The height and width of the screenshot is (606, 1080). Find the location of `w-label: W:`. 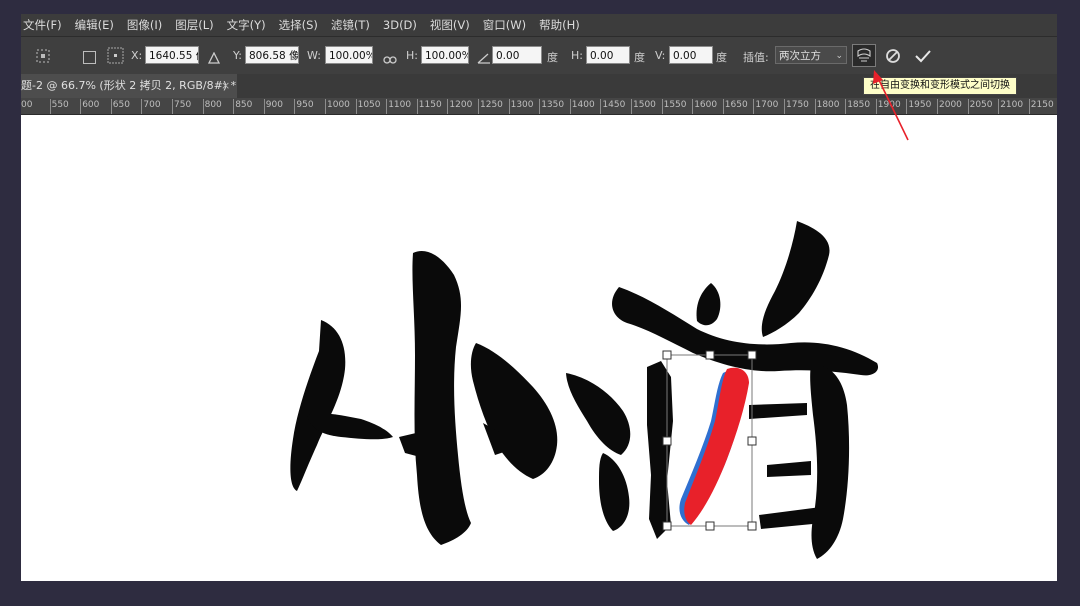

w-label: W: is located at coordinates (314, 55).